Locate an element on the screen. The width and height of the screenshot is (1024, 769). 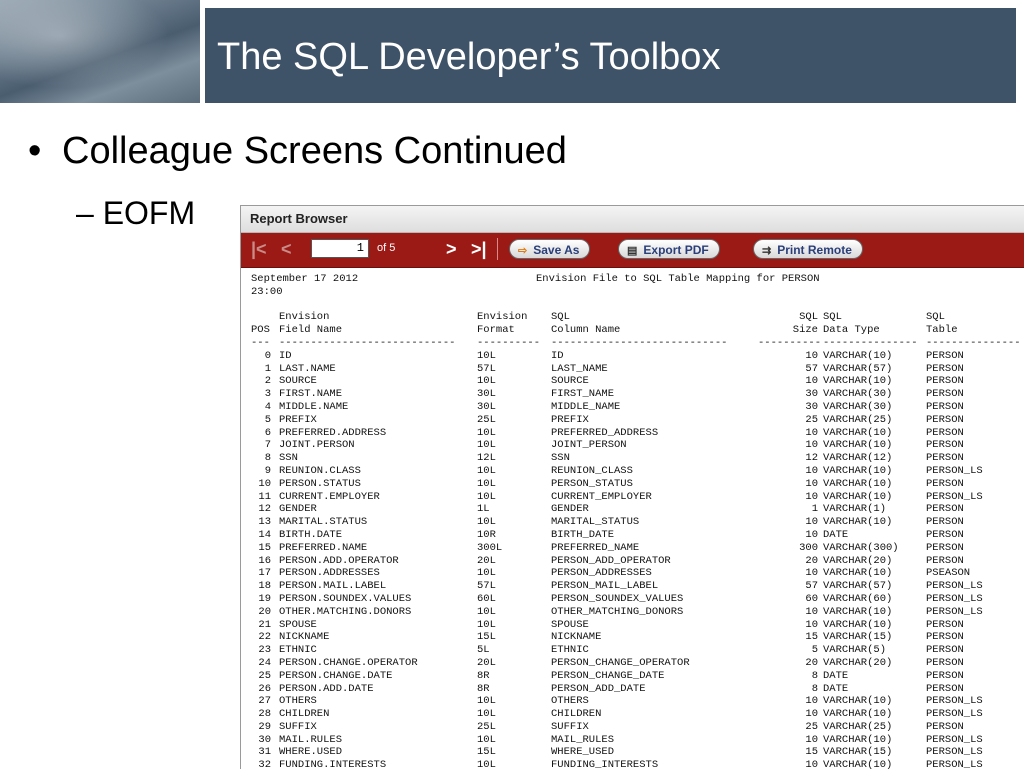
row-table: PERSON_LS is located at coordinates (954, 598).